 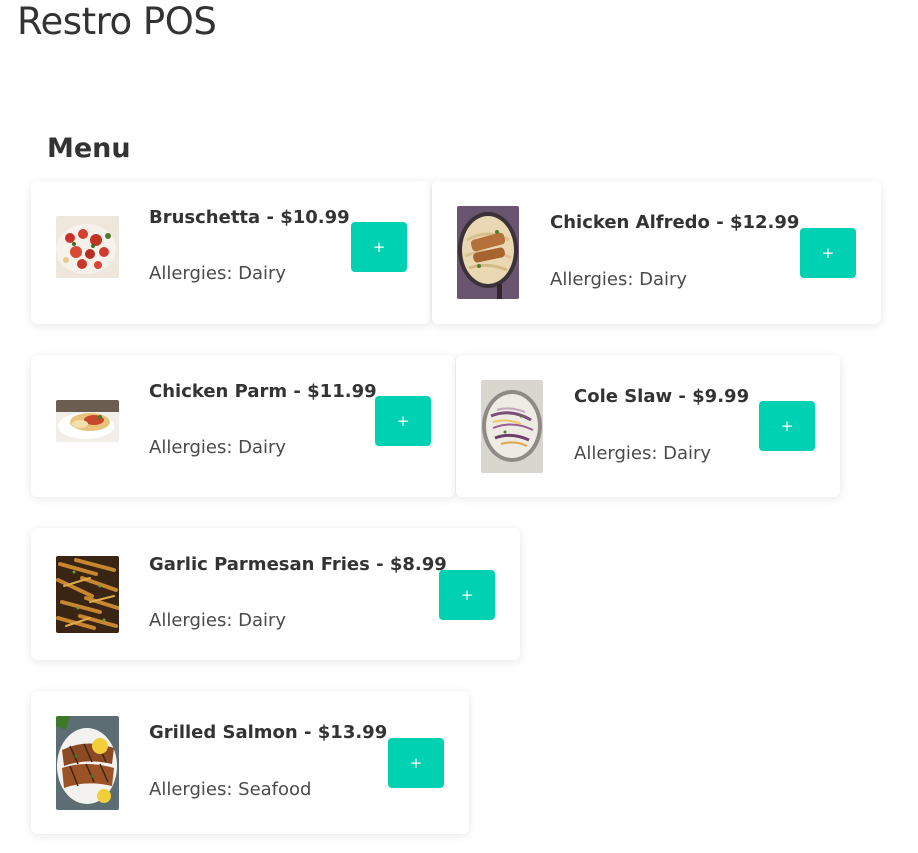 I want to click on item-name: Bruschetta, so click(x=205, y=217).